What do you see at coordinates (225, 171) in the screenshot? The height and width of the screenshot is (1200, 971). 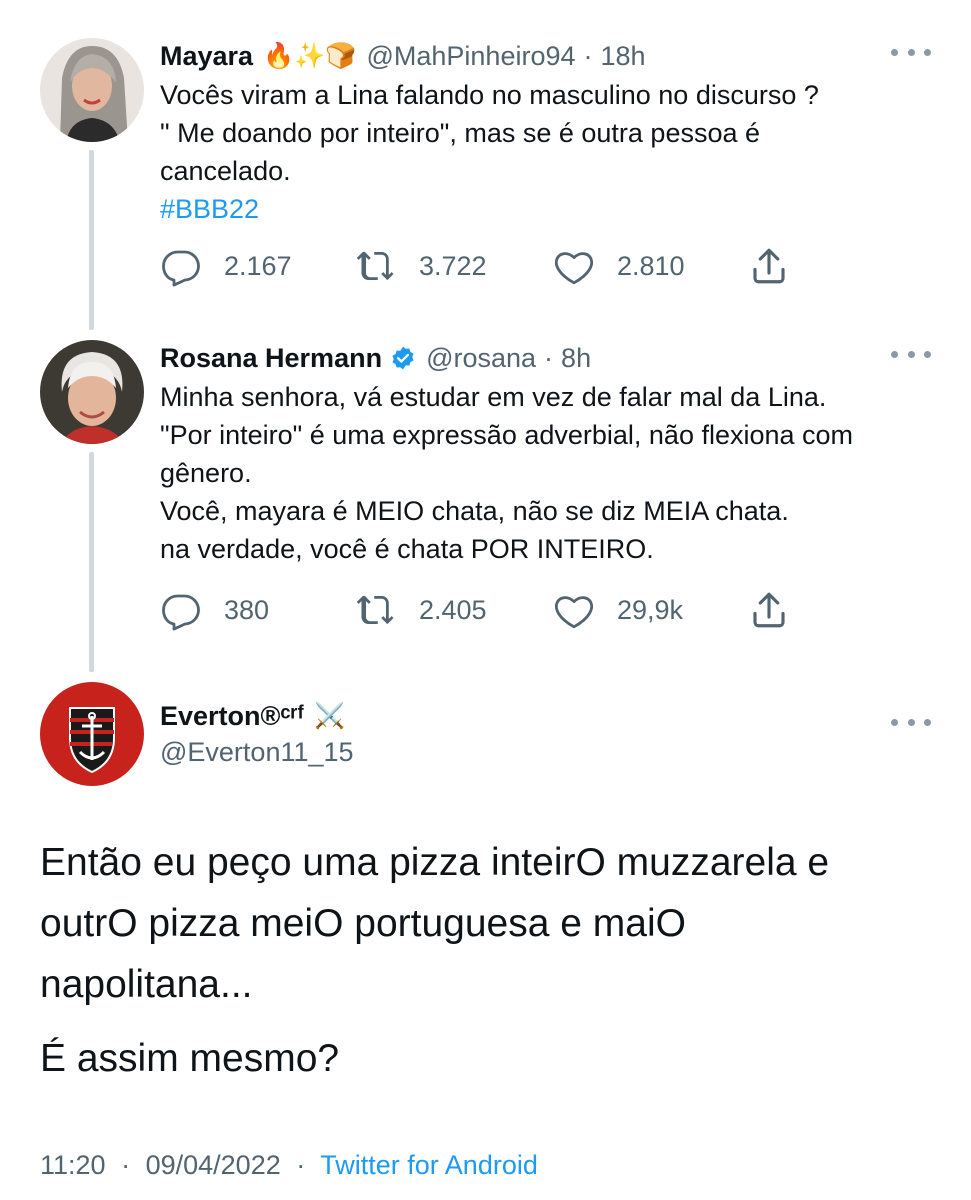 I see `tweet-text-line: cancelado.` at bounding box center [225, 171].